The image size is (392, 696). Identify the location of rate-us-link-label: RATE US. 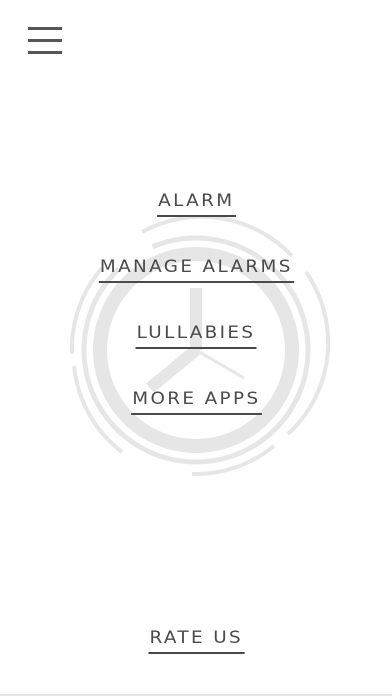
(196, 640).